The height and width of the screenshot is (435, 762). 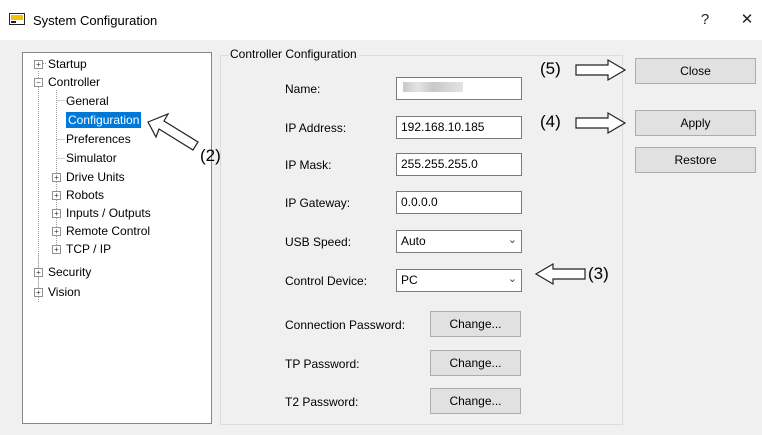 What do you see at coordinates (705, 20) in the screenshot?
I see `help-button: ?` at bounding box center [705, 20].